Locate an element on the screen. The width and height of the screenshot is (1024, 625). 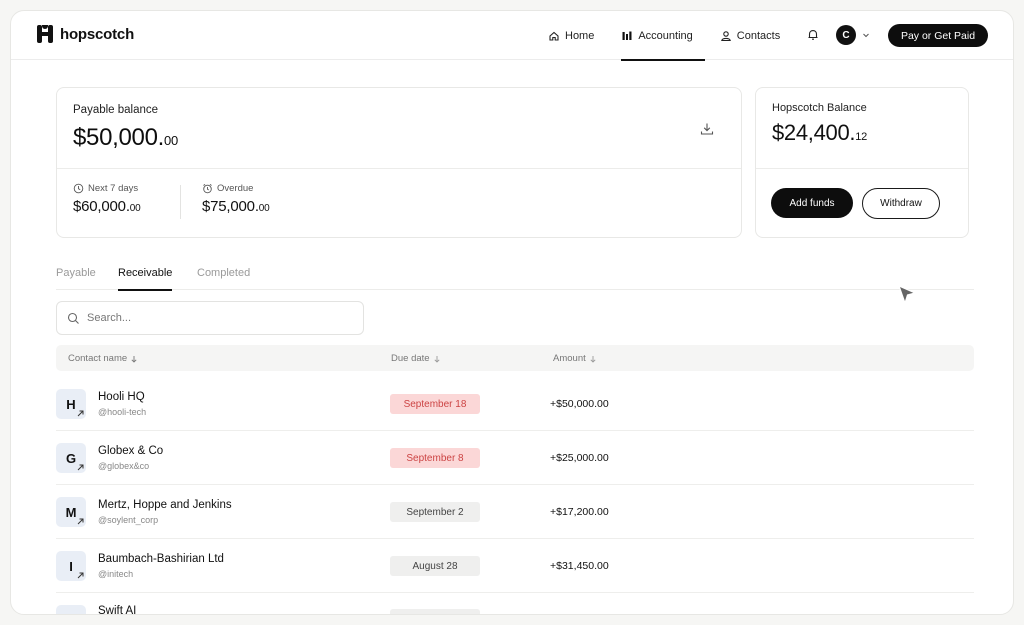
search-input is located at coordinates (217, 318).